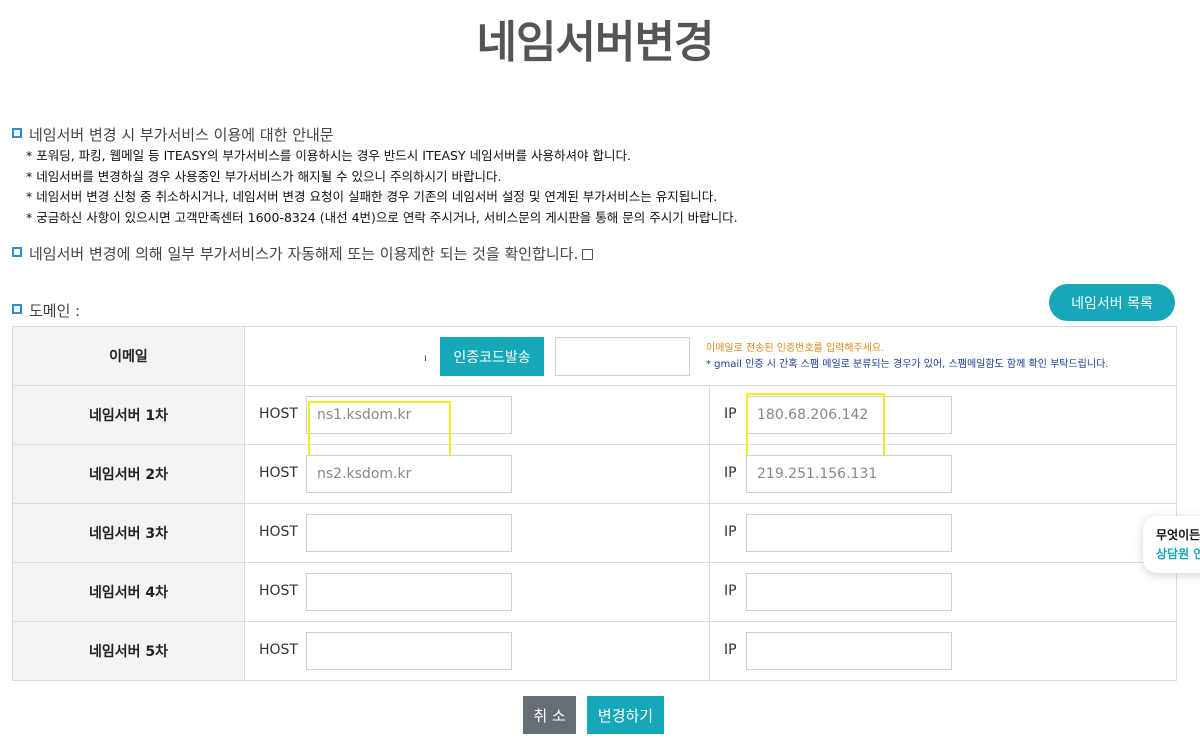  I want to click on email-label: 이메일, so click(128, 356).